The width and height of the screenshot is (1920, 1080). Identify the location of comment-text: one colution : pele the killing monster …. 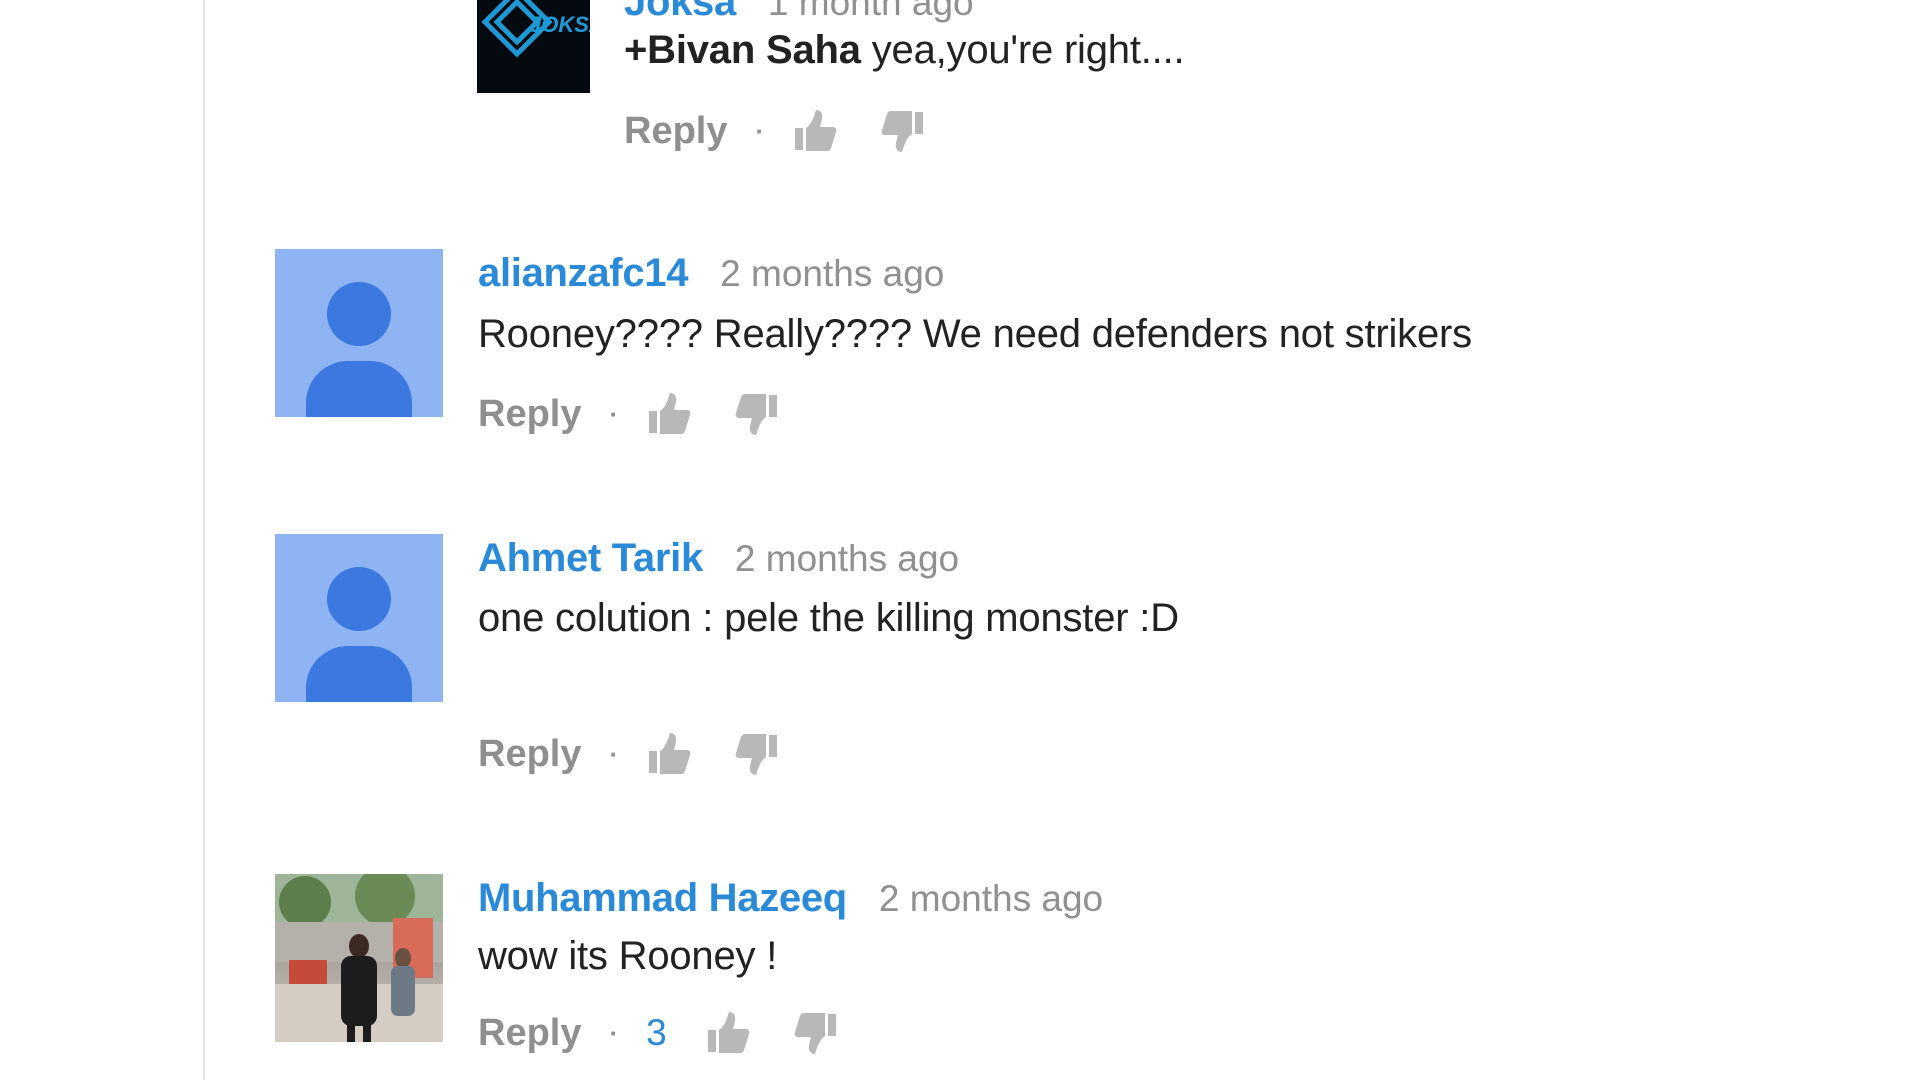
(828, 618).